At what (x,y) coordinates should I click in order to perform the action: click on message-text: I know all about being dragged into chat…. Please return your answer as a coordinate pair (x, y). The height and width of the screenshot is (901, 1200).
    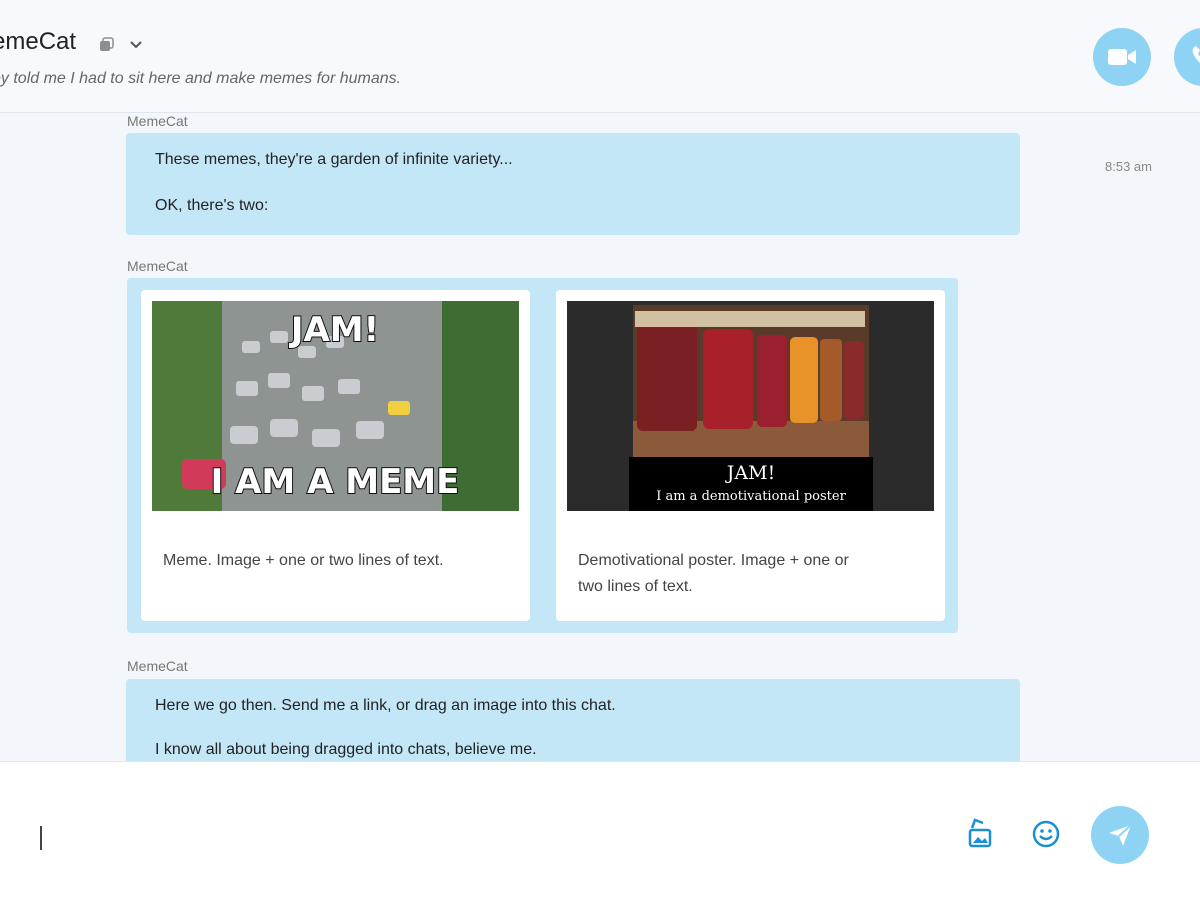
    Looking at the image, I should click on (346, 749).